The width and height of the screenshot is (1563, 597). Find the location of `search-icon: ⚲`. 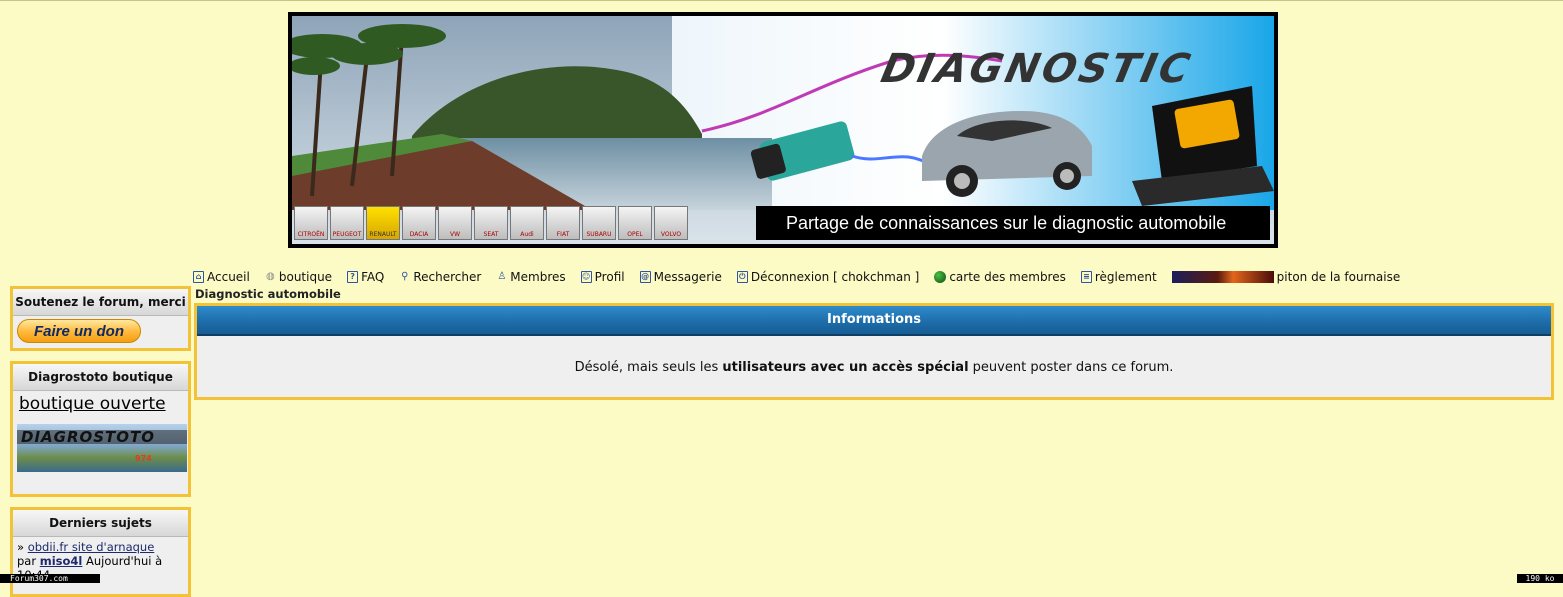

search-icon: ⚲ is located at coordinates (405, 276).